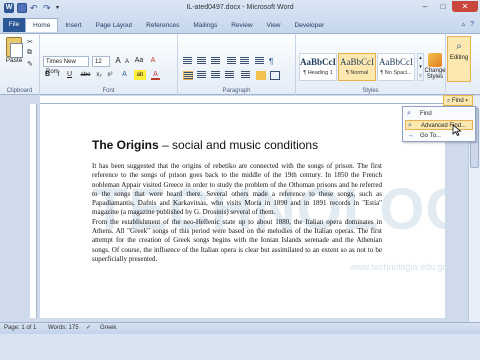 This screenshot has width=480, height=360. I want to click on heading-rest: – social and music conditions, so click(238, 145).